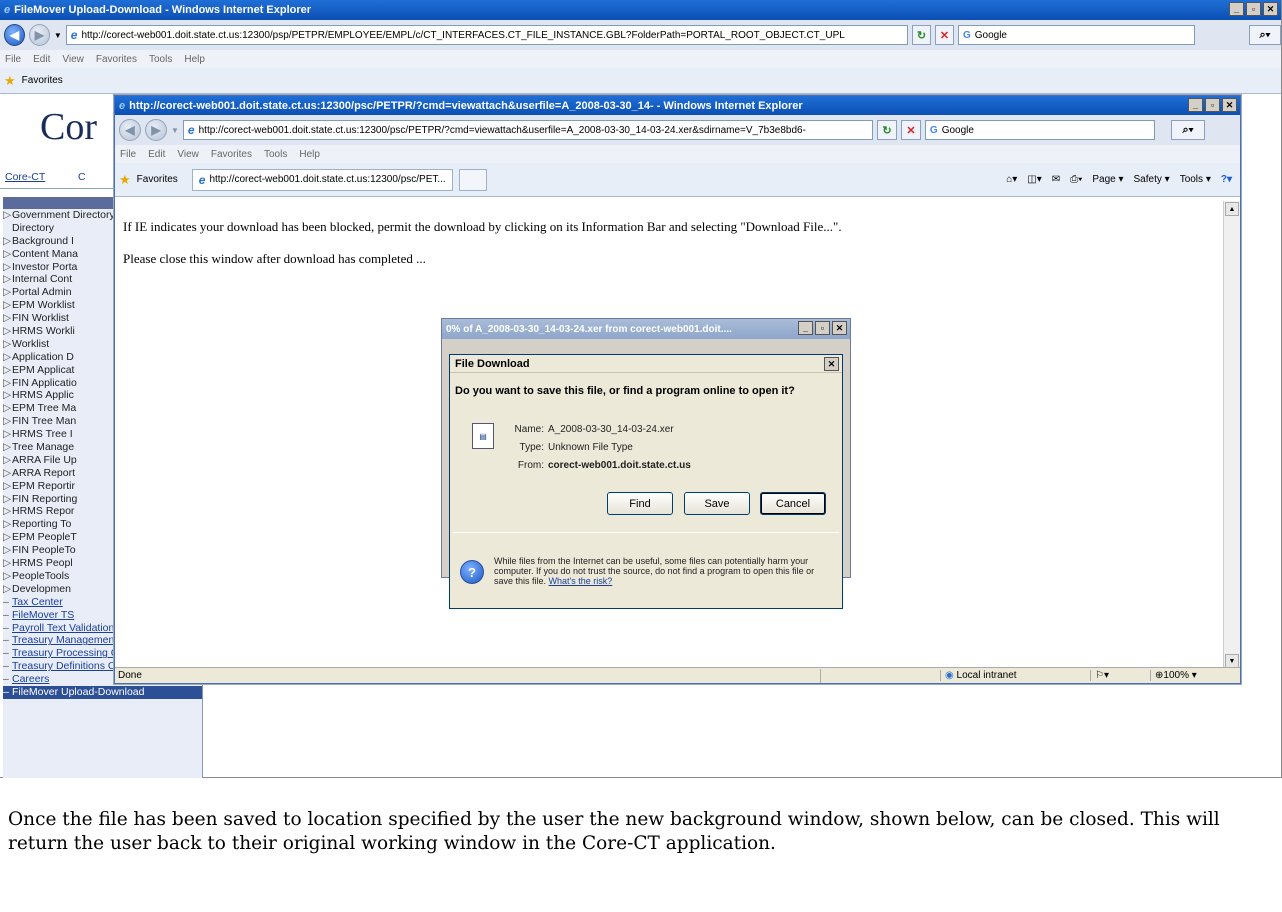 The height and width of the screenshot is (912, 1282). What do you see at coordinates (14, 35) in the screenshot?
I see `back-button: ◀` at bounding box center [14, 35].